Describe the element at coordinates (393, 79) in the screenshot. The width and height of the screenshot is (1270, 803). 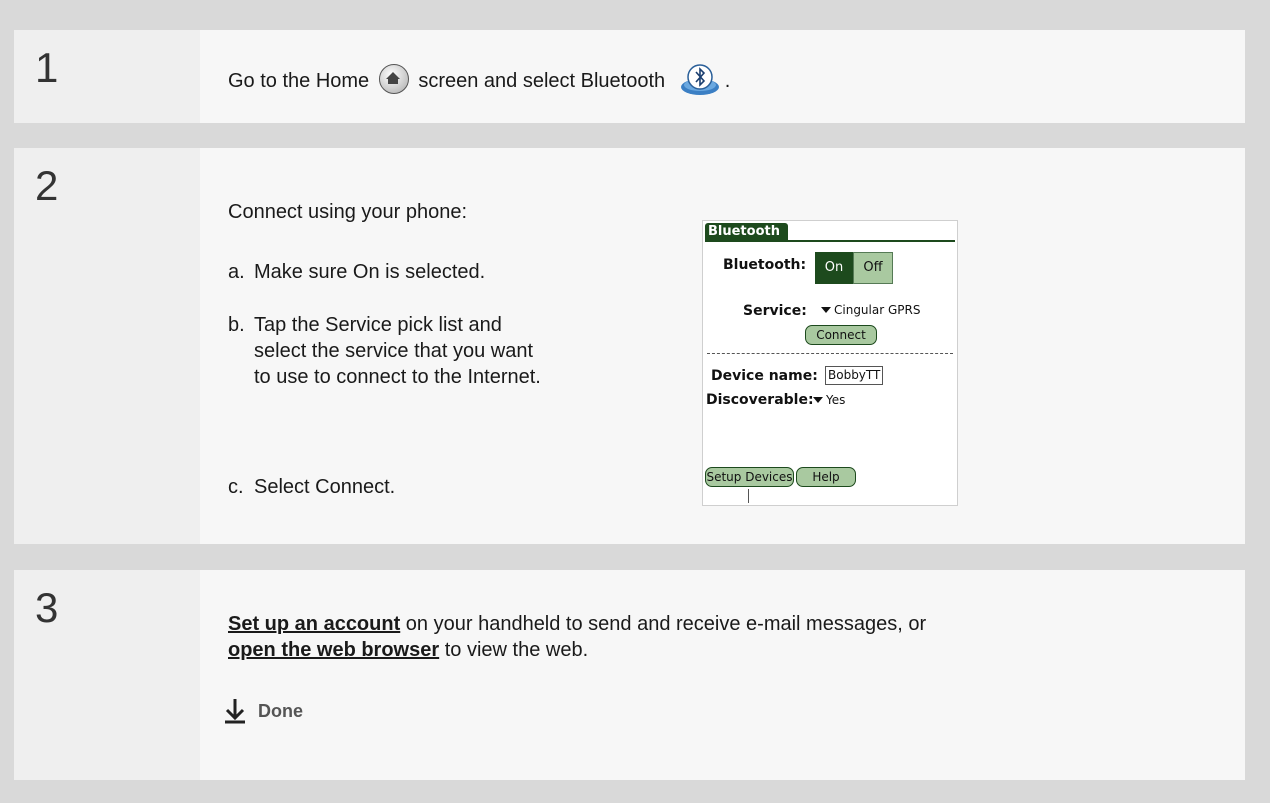
I see `home-icon` at that location.